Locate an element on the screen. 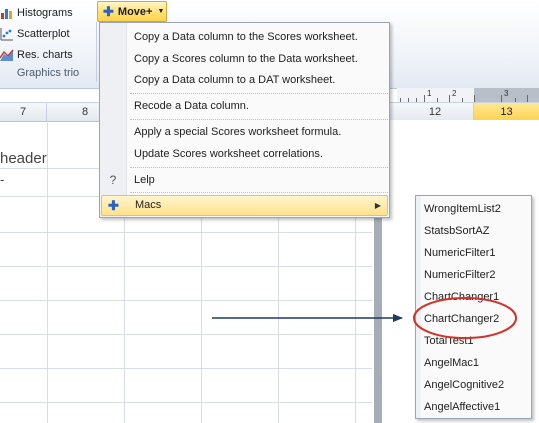 This screenshot has height=423, width=539. menu-item-macs: ✚ Macs ▶ is located at coordinates (244, 205).